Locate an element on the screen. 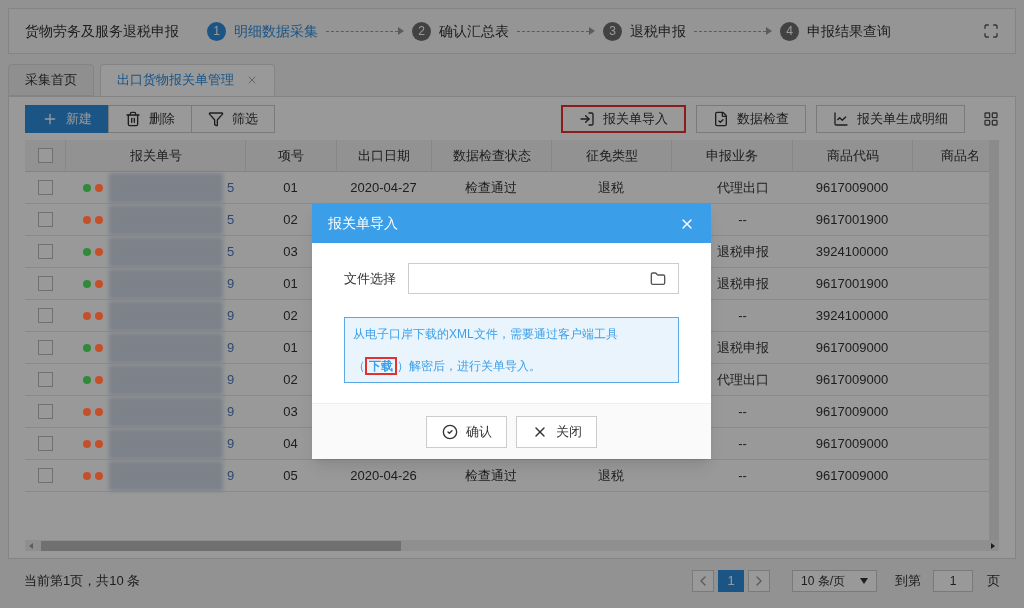 This screenshot has width=1024, height=608. step-number: 2 is located at coordinates (421, 31).